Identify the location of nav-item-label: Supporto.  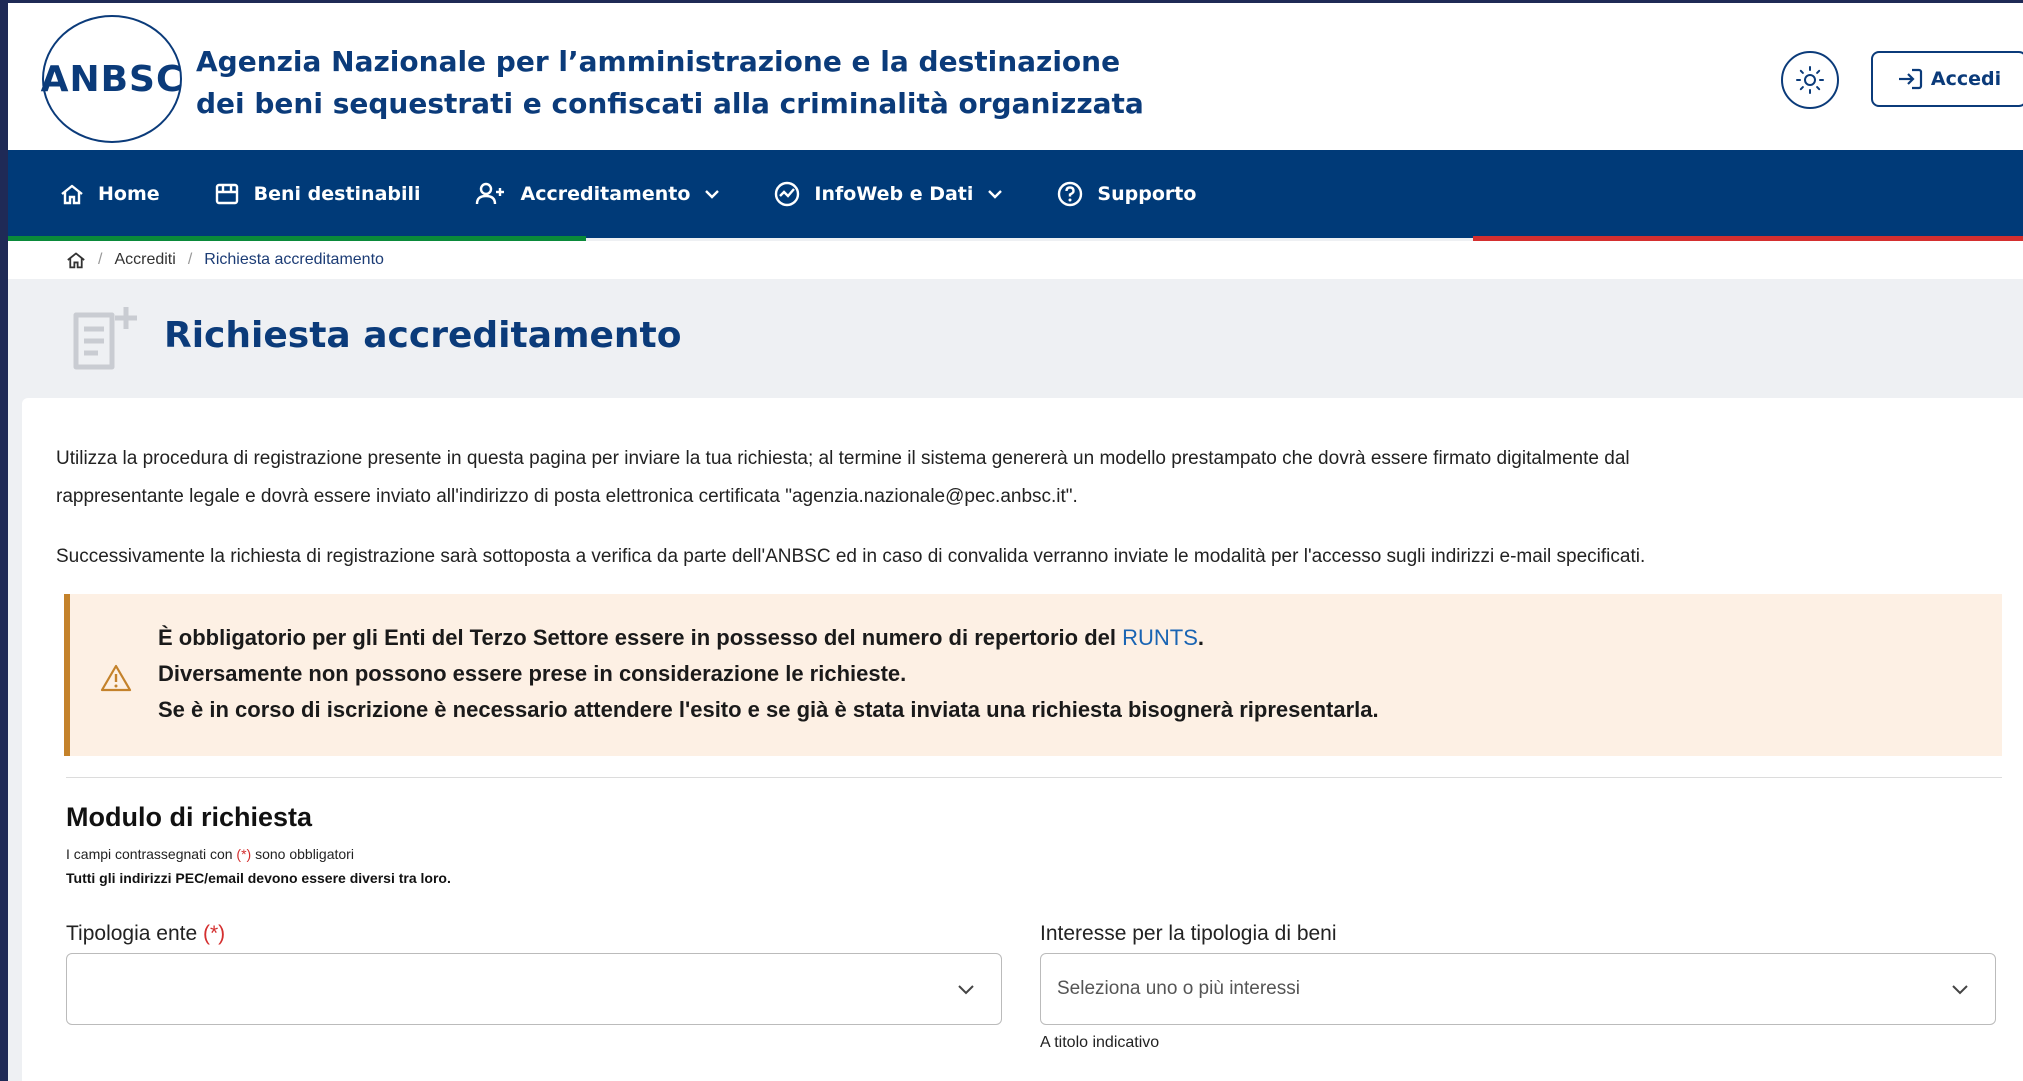
(1147, 194).